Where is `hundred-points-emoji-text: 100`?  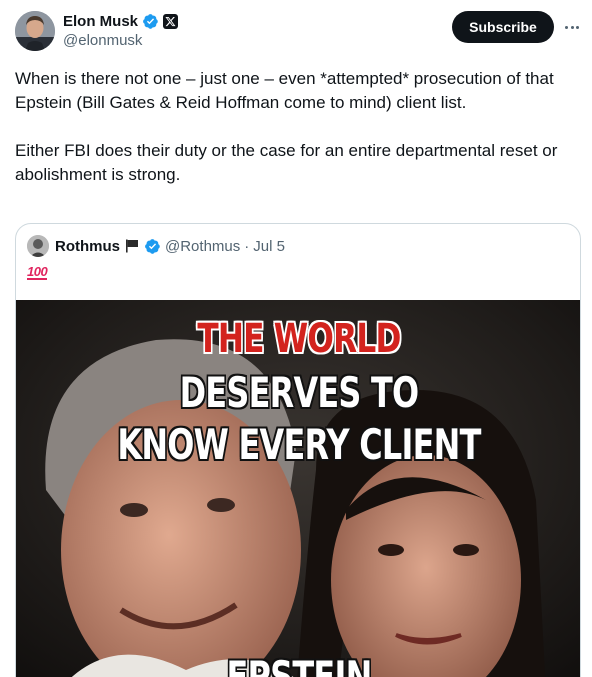
hundred-points-emoji-text: 100 is located at coordinates (37, 272).